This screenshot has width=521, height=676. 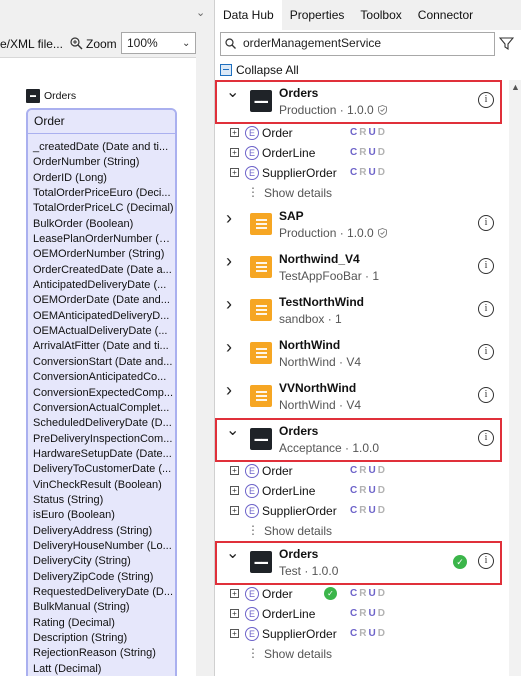 What do you see at coordinates (101, 561) in the screenshot?
I see `attribute-item: DeliveryCity (String)` at bounding box center [101, 561].